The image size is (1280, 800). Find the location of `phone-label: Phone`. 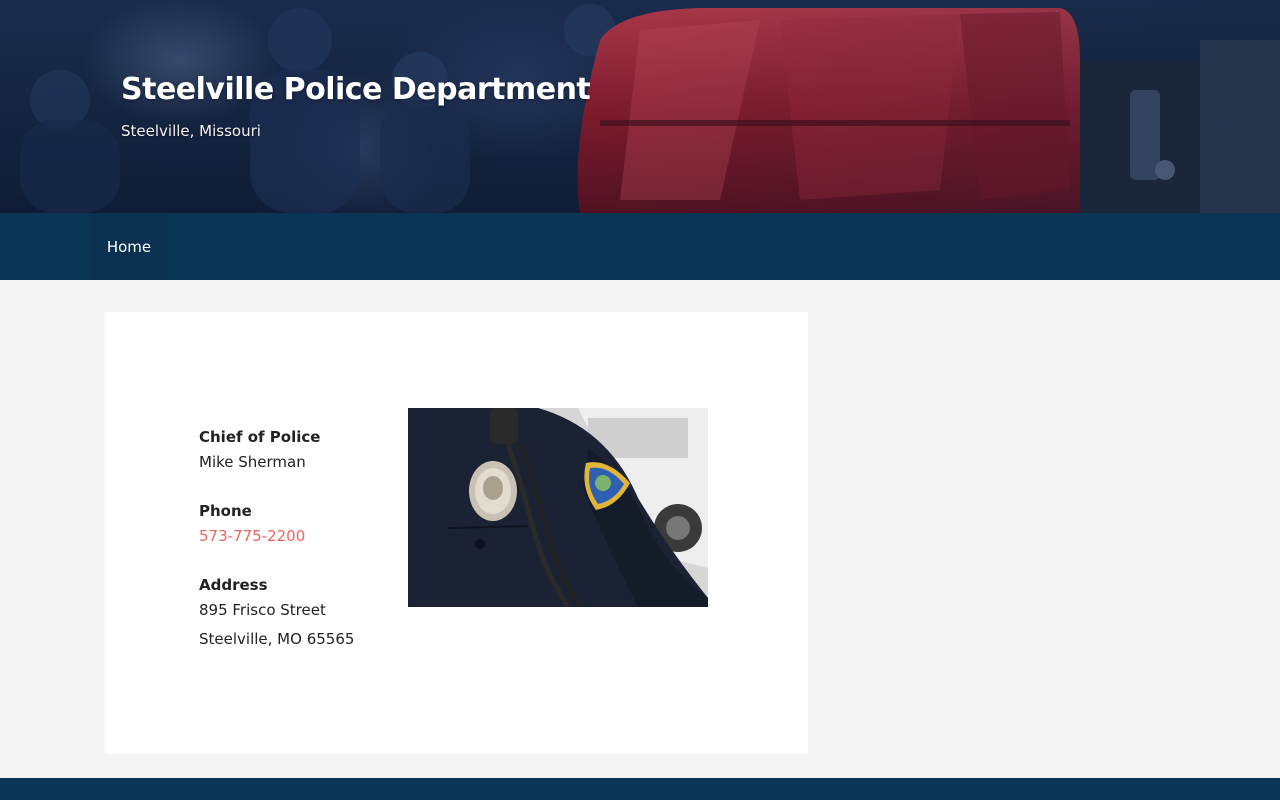

phone-label: Phone is located at coordinates (225, 511).